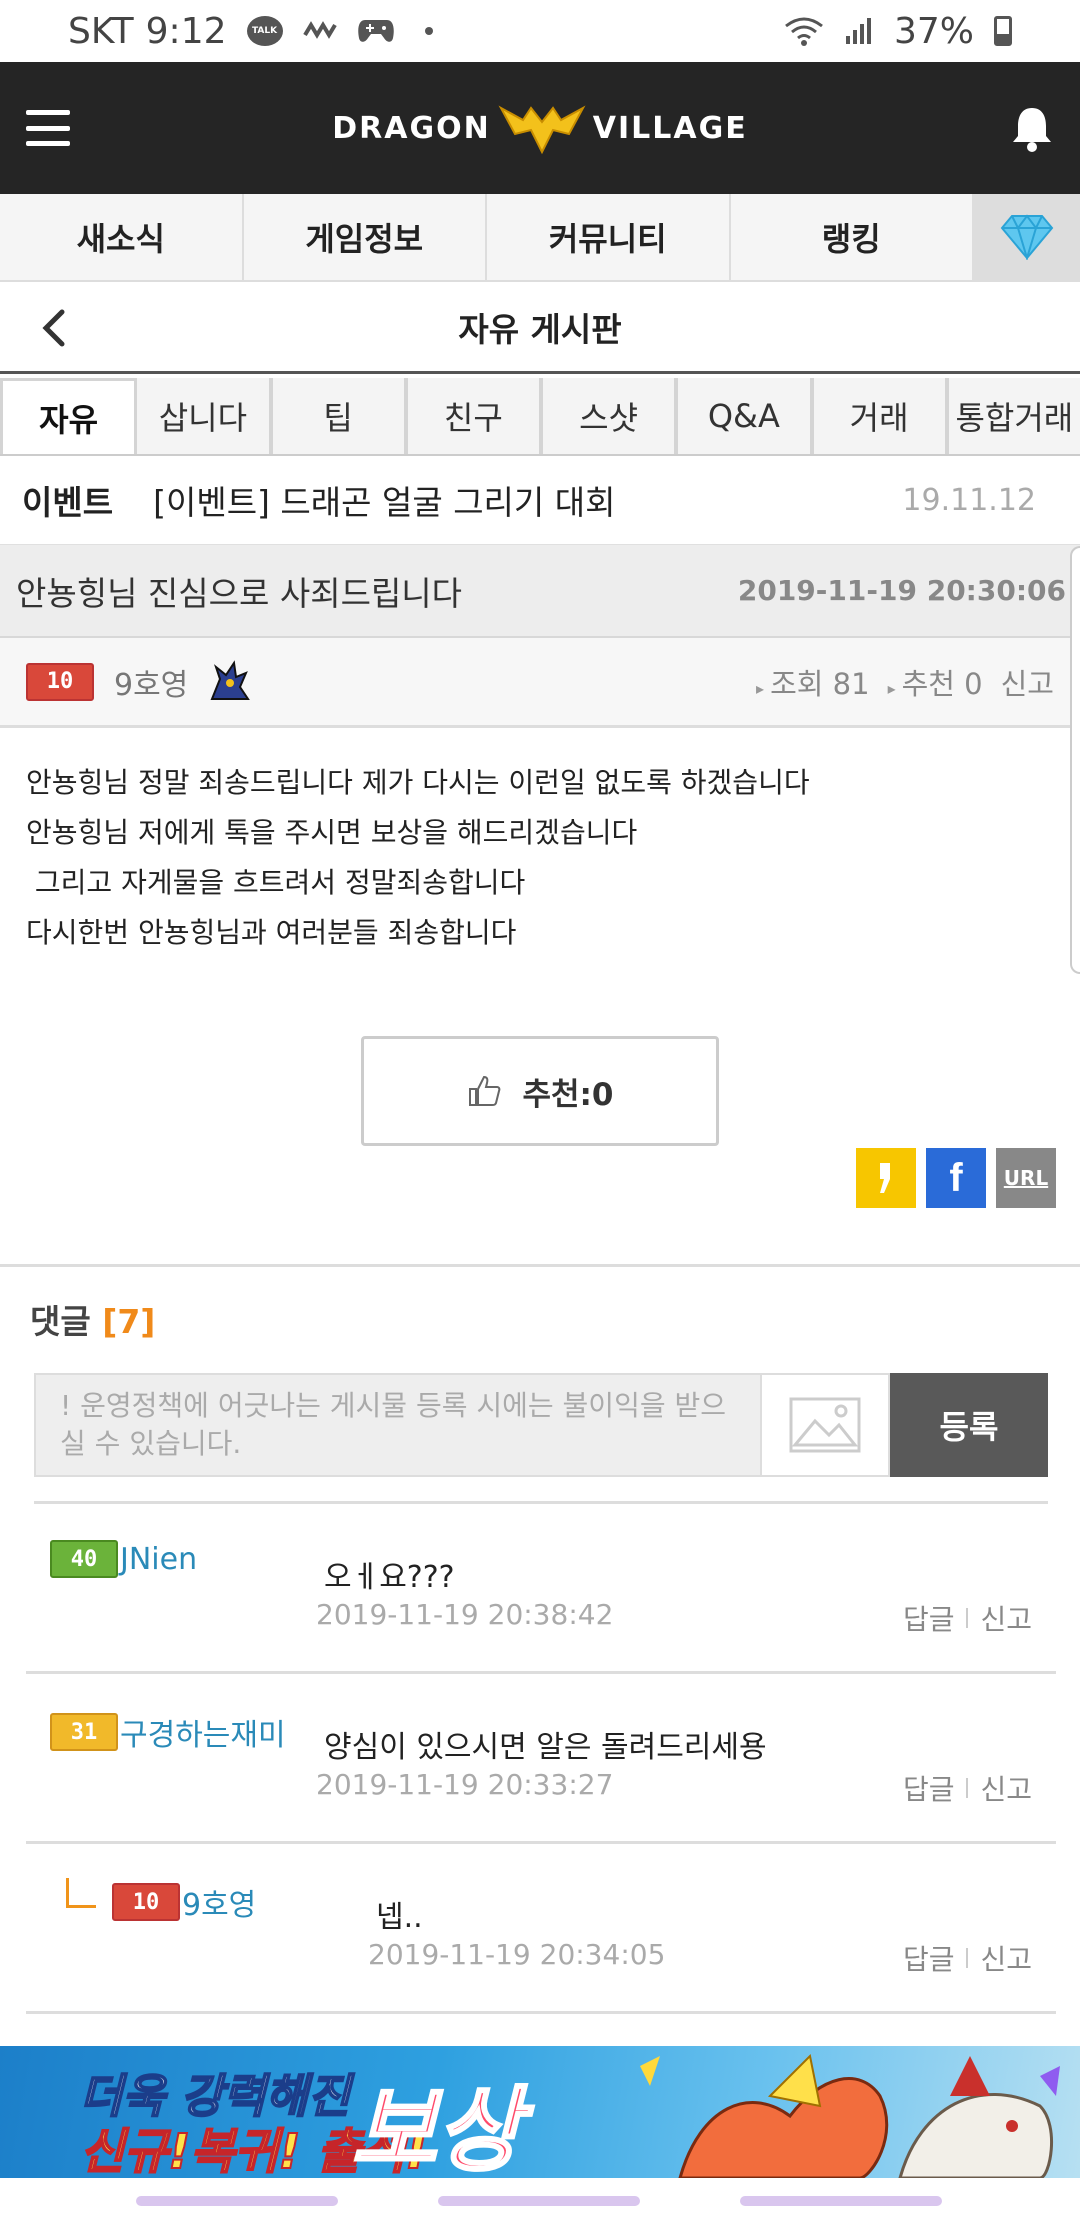  What do you see at coordinates (365, 237) in the screenshot?
I see `nav-game-info: 게임정보` at bounding box center [365, 237].